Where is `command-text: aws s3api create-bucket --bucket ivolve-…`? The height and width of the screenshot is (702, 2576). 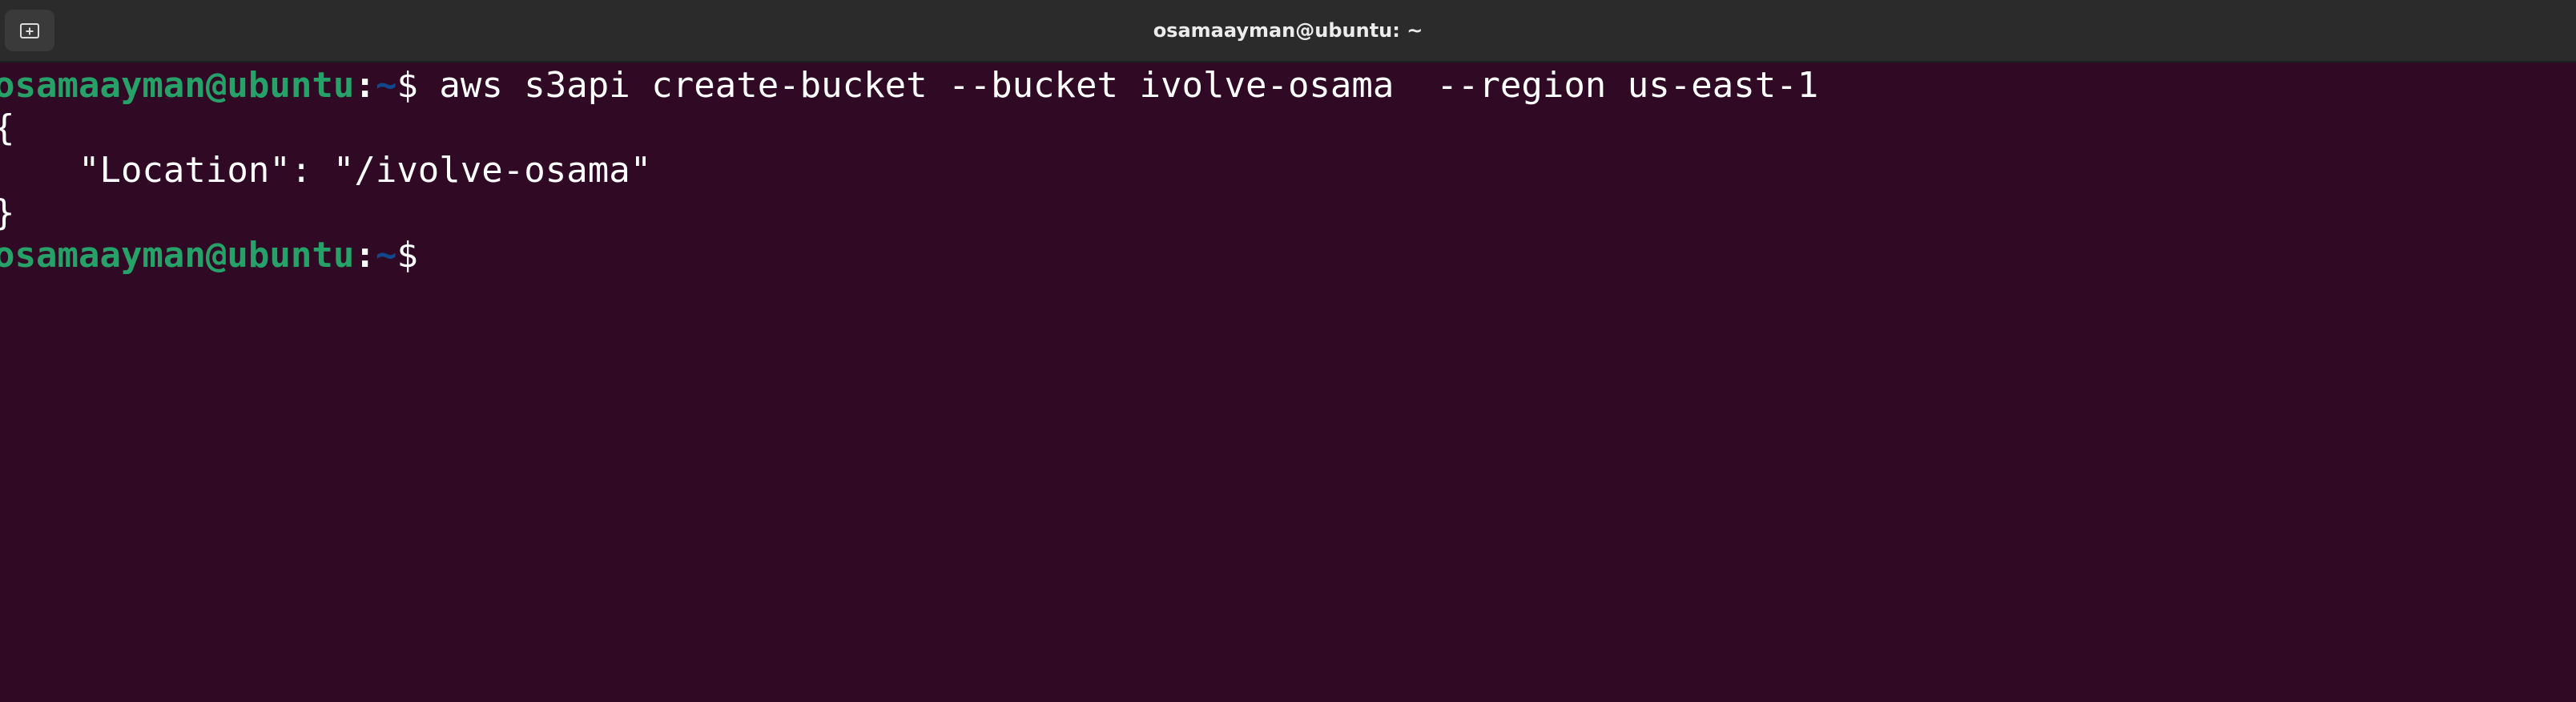 command-text: aws s3api create-bucket --bucket ivolve-… is located at coordinates (1118, 85).